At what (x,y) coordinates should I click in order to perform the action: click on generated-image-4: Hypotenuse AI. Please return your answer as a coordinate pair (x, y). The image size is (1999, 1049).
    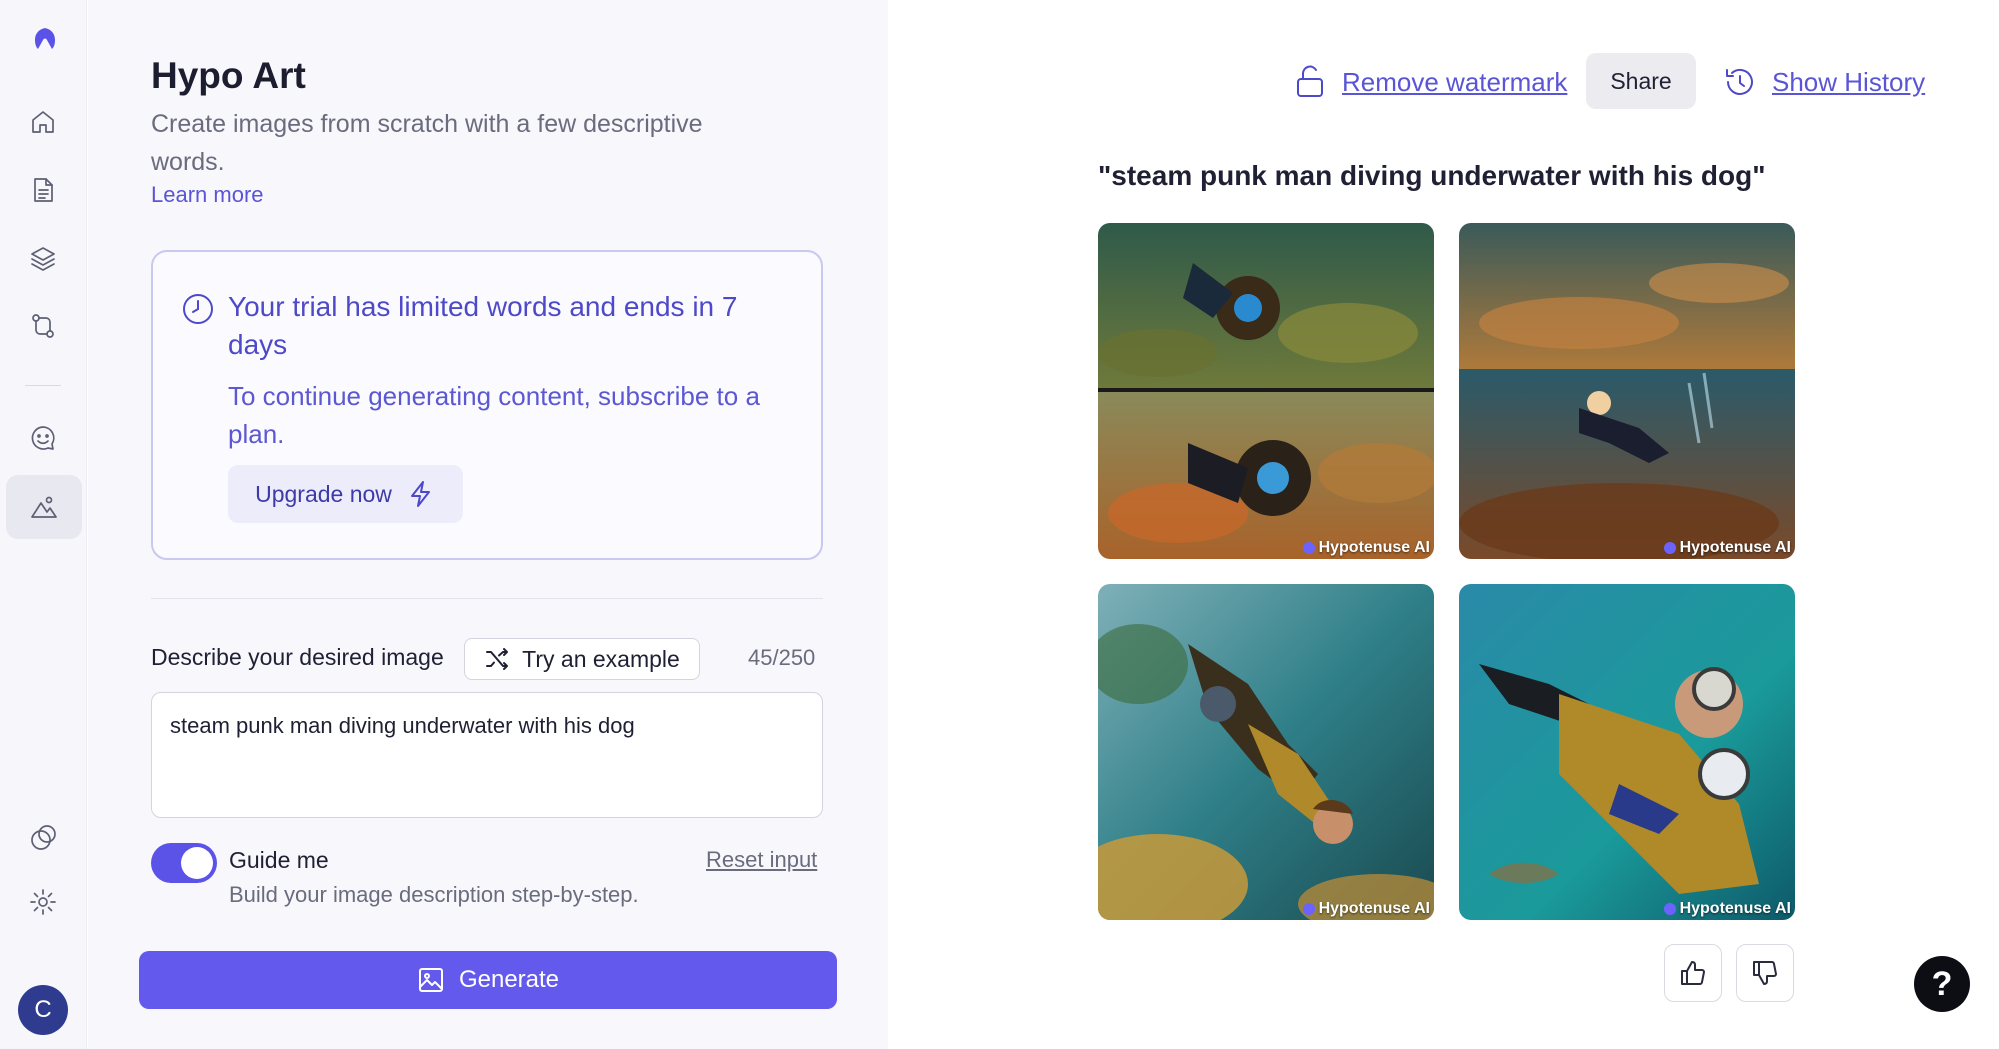
    Looking at the image, I should click on (1627, 752).